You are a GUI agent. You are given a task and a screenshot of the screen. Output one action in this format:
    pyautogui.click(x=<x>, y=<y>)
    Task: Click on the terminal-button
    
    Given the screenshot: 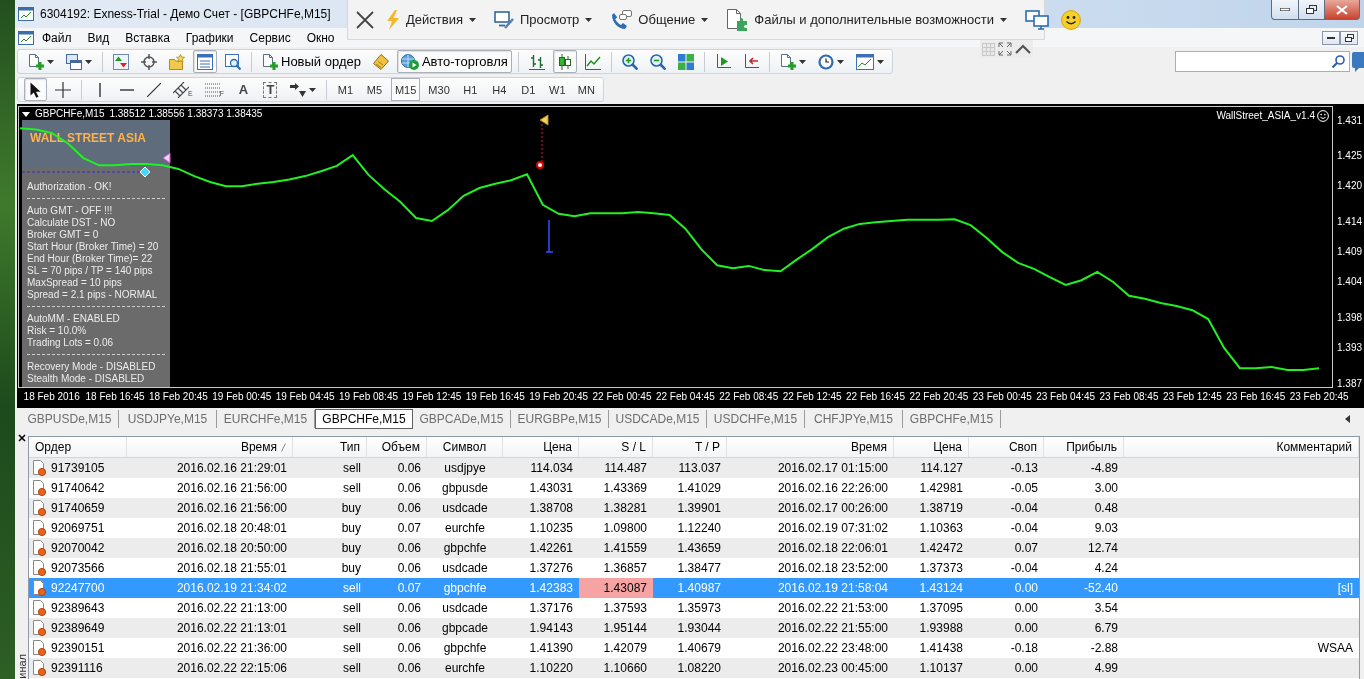 What is the action you would take?
    pyautogui.click(x=205, y=61)
    